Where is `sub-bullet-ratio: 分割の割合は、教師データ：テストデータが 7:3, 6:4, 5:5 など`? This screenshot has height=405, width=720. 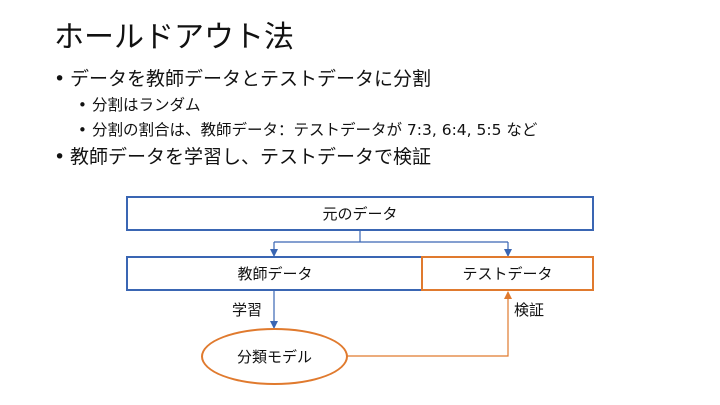
sub-bullet-ratio: 分割の割合は、教師データ：テストデータが 7:3, 6:4, 5:5 など is located at coordinates (374, 131).